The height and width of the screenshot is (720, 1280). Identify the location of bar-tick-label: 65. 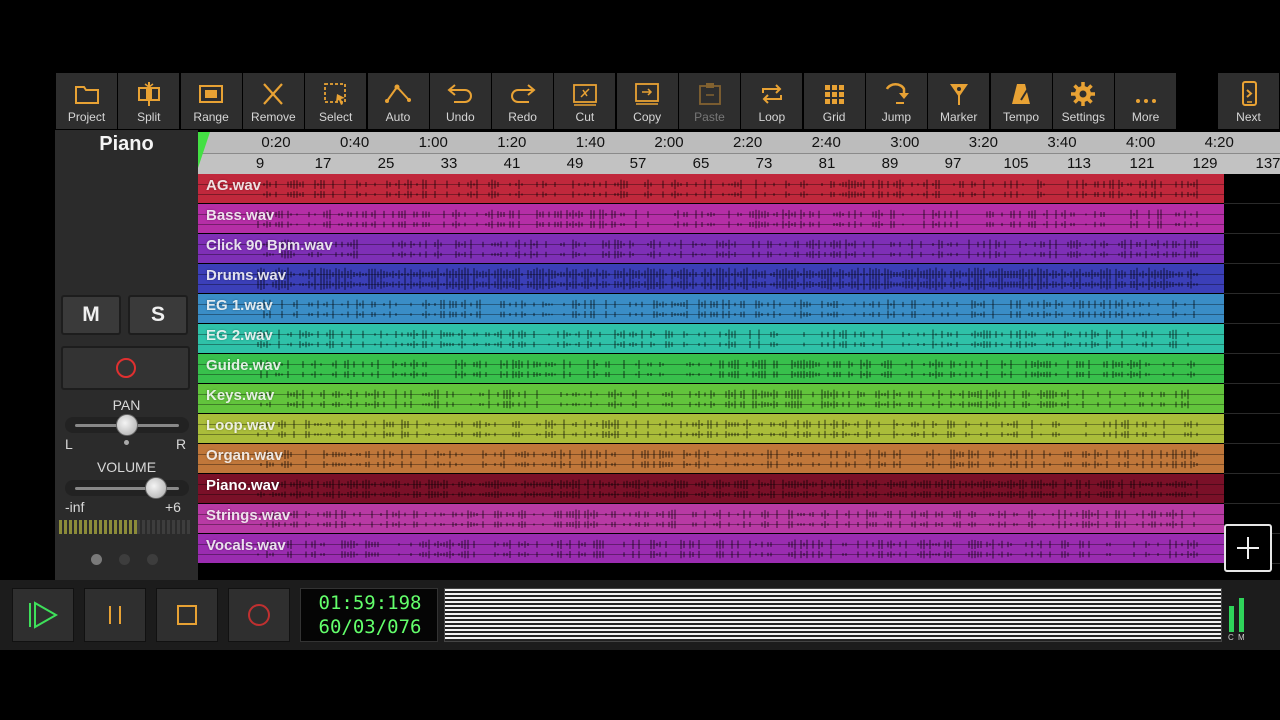
(701, 163).